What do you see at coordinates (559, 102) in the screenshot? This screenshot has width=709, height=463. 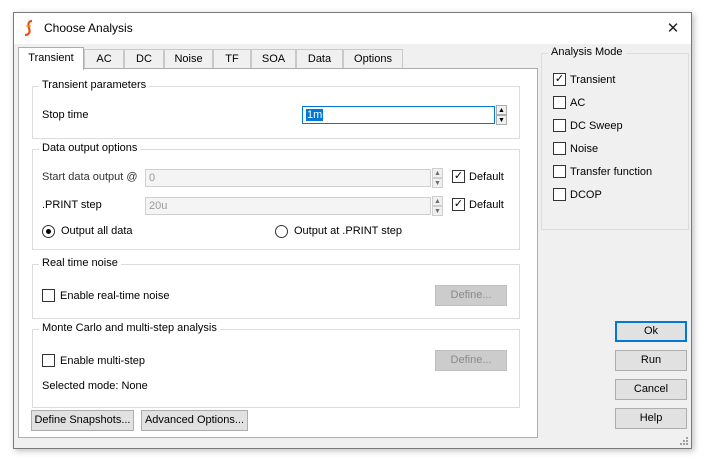 I see `mode-ac-checkbox` at bounding box center [559, 102].